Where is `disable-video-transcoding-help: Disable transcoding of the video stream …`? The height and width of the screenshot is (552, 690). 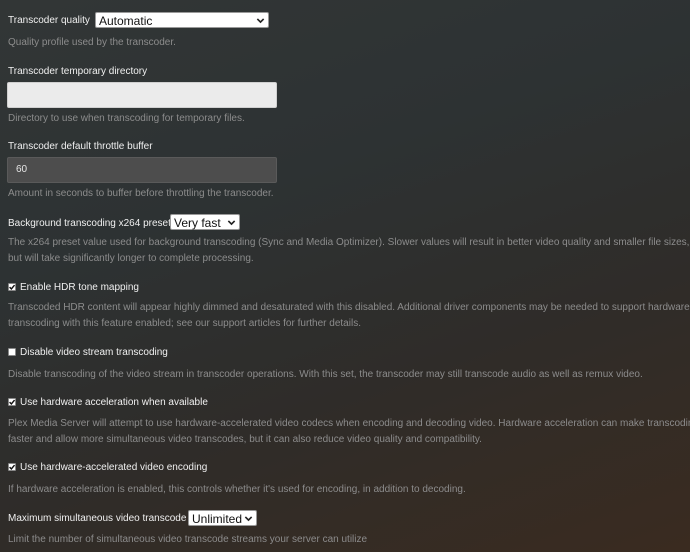
disable-video-transcoding-help: Disable transcoding of the video stream … is located at coordinates (325, 374).